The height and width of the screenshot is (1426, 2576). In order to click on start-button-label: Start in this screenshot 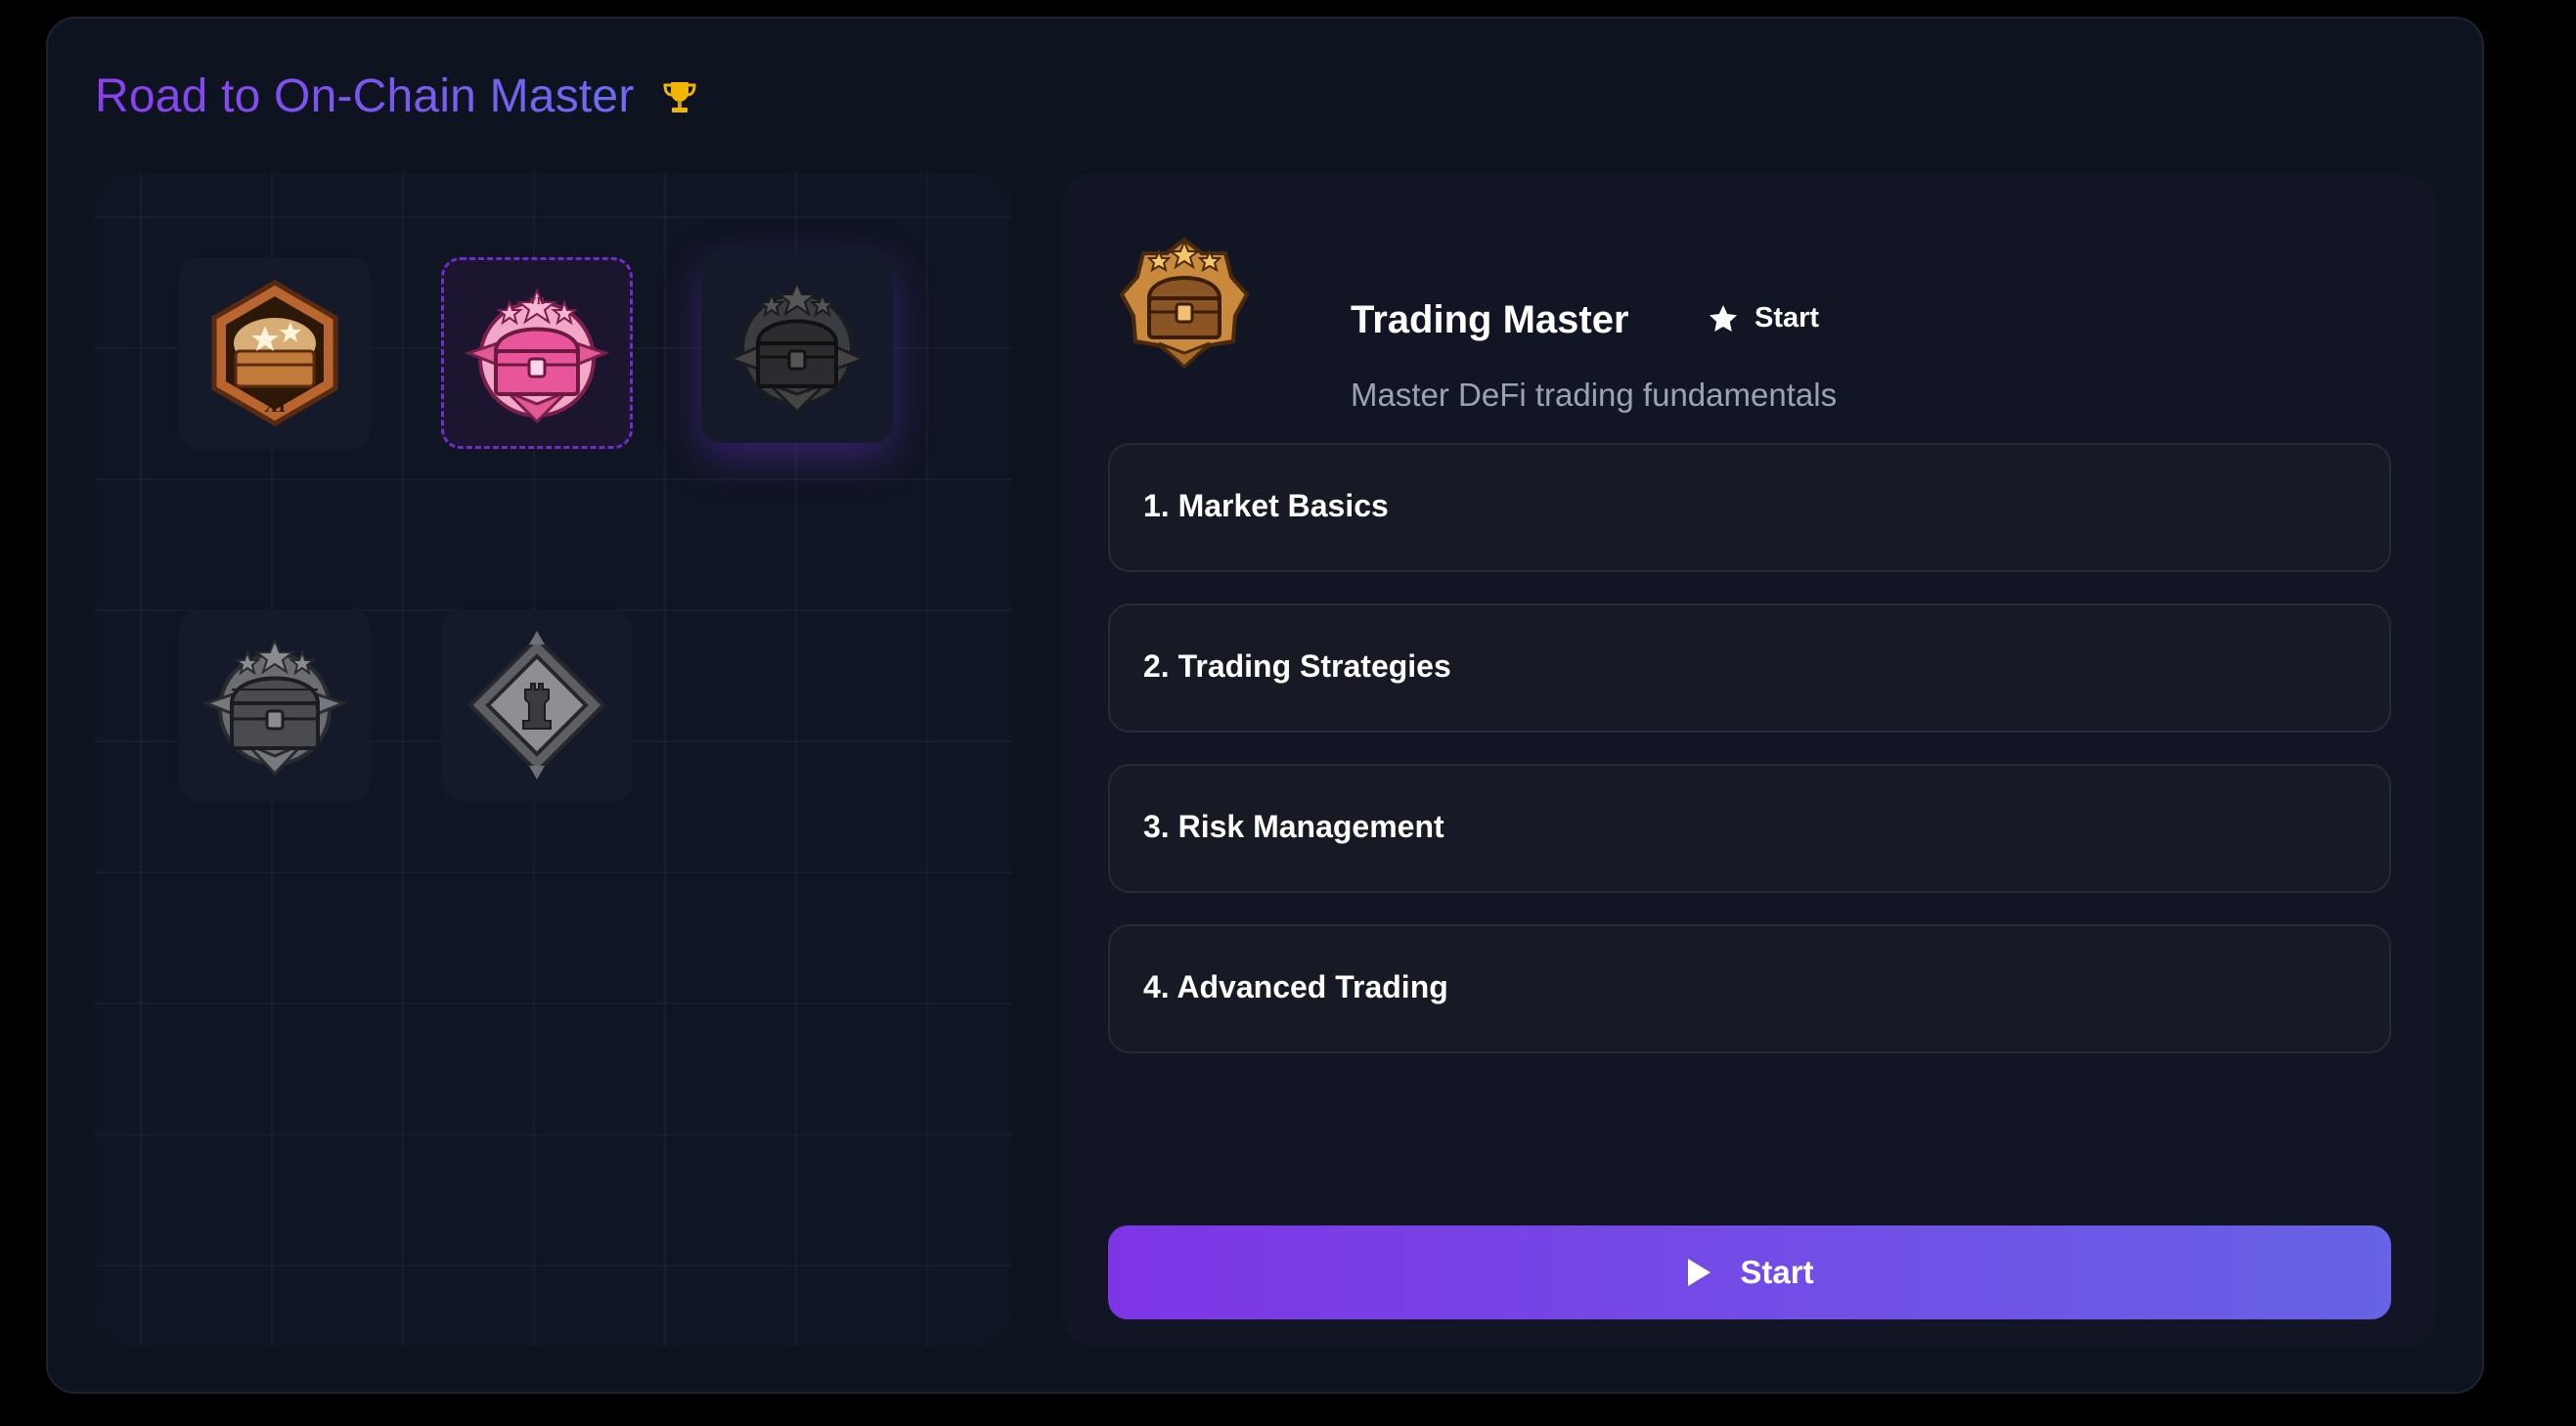, I will do `click(1777, 1272)`.